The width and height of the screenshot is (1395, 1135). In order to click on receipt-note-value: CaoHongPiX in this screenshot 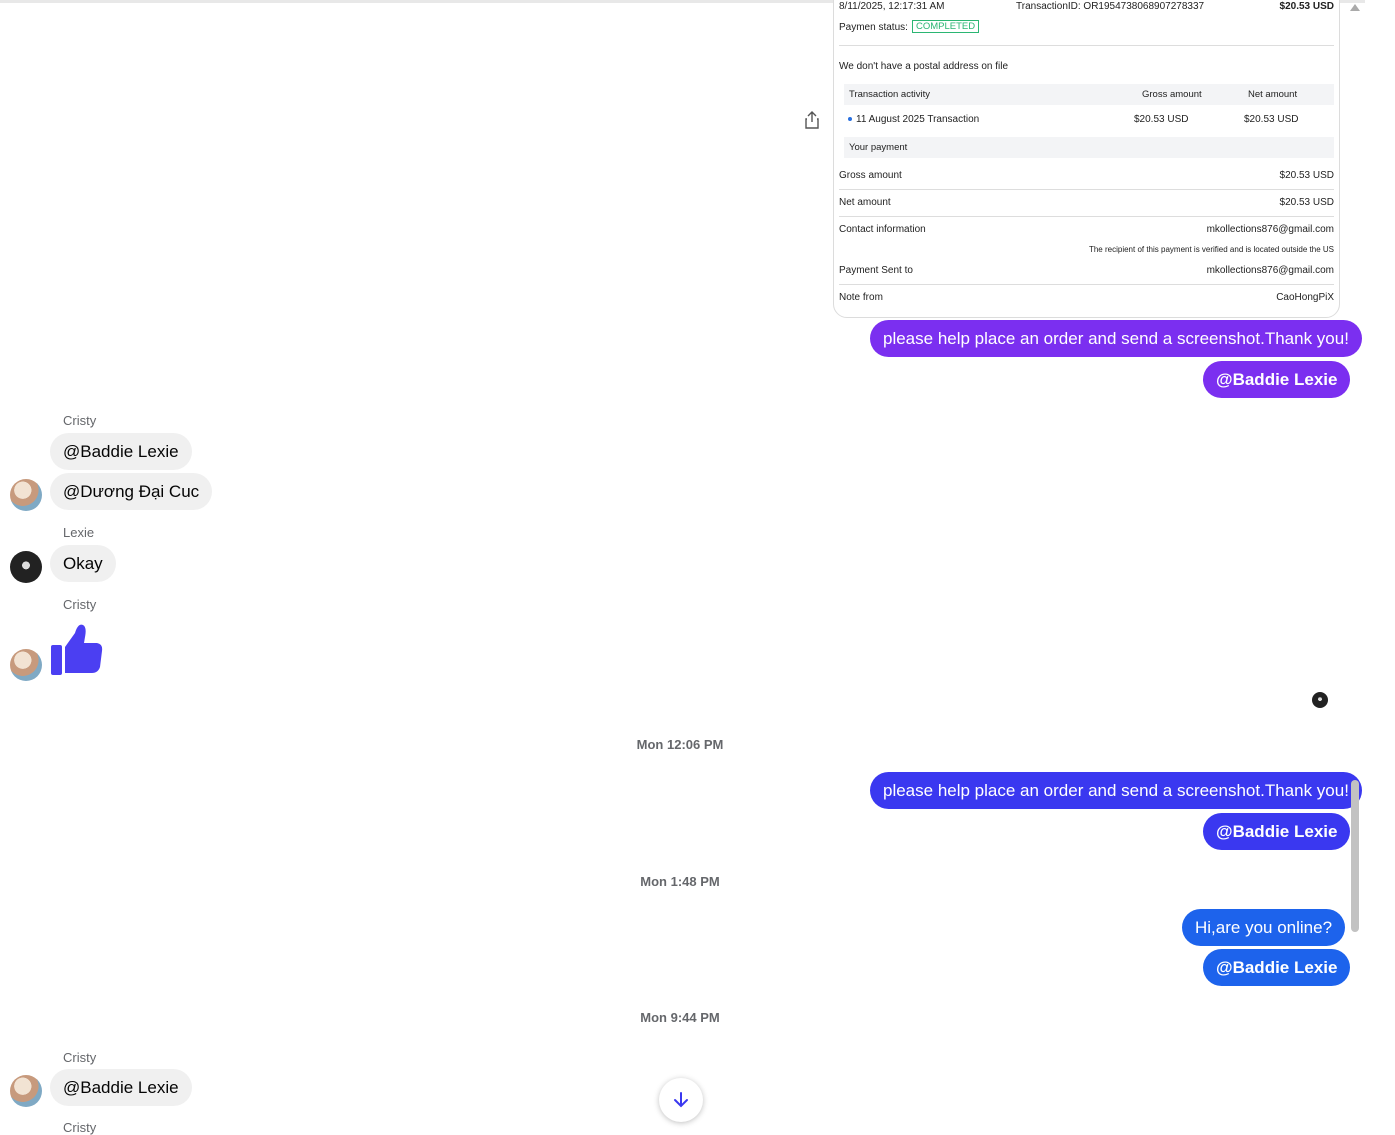, I will do `click(1305, 297)`.